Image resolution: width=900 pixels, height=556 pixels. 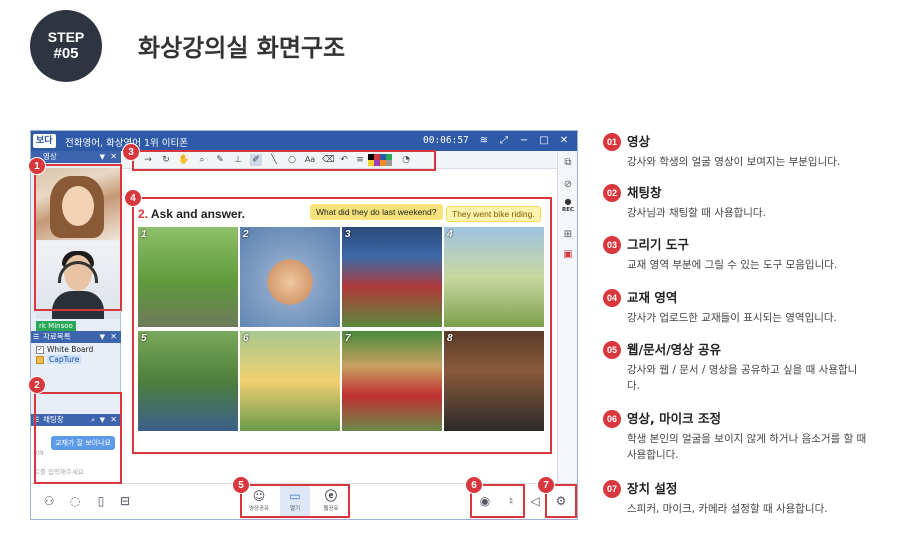 I want to click on rec-label: REC, so click(x=568, y=210).